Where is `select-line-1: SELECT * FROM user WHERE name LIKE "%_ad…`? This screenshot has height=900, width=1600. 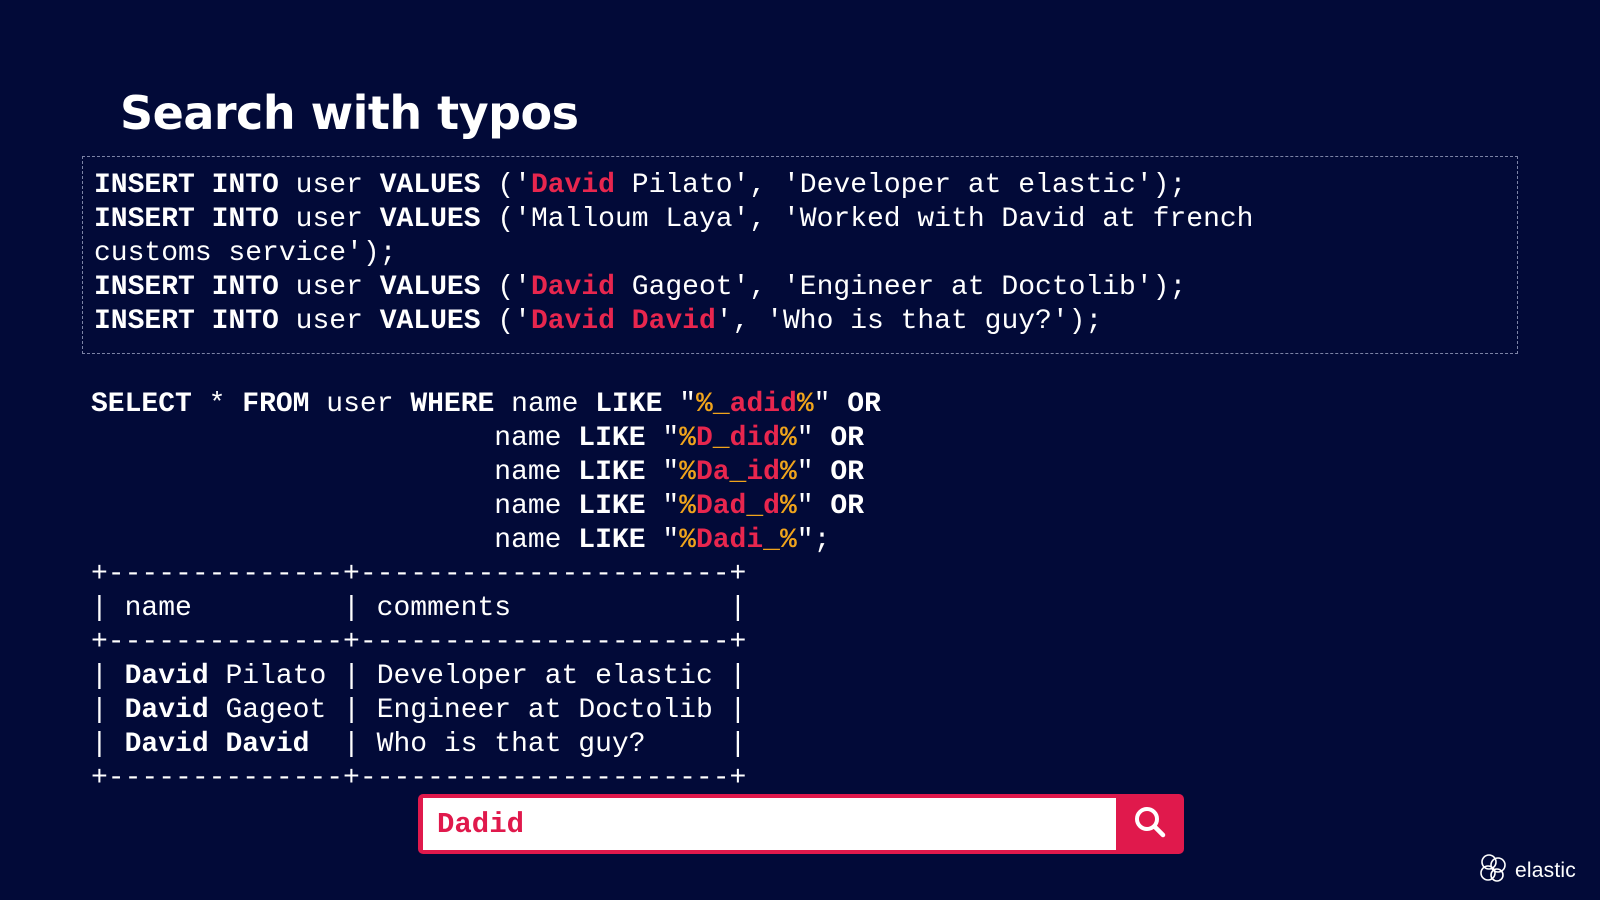
select-line-1: SELECT * FROM user WHERE name LIKE "%_ad… is located at coordinates (486, 404).